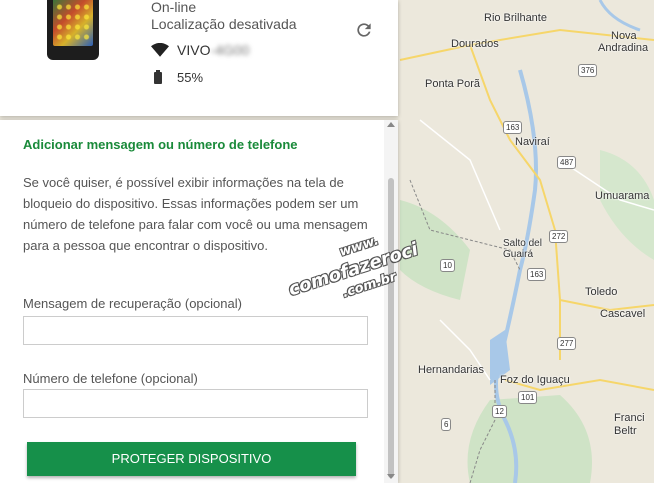 This screenshot has height=483, width=654. What do you see at coordinates (158, 77) in the screenshot?
I see `battery-icon` at bounding box center [158, 77].